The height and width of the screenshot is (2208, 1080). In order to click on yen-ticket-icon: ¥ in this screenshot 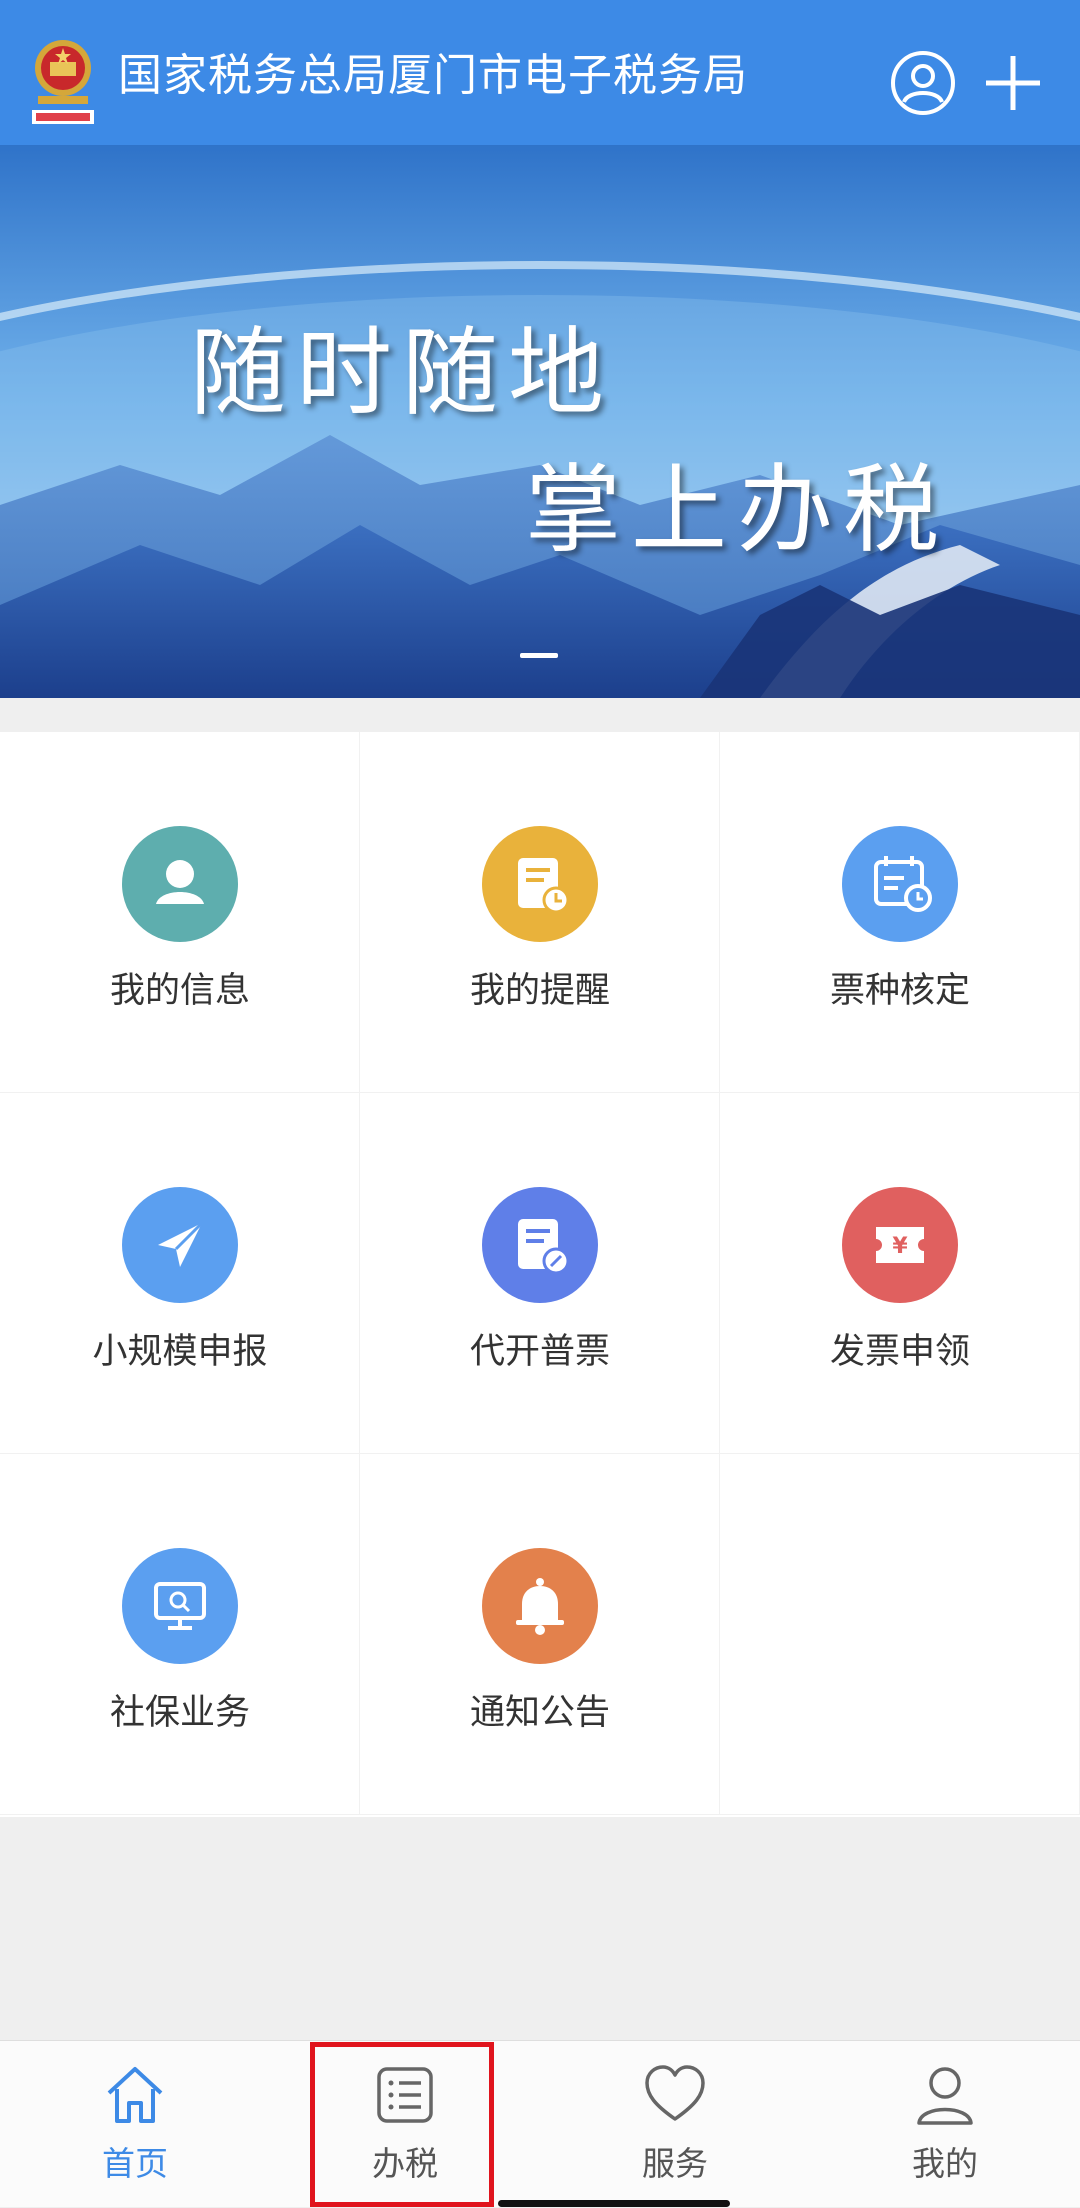, I will do `click(900, 1245)`.